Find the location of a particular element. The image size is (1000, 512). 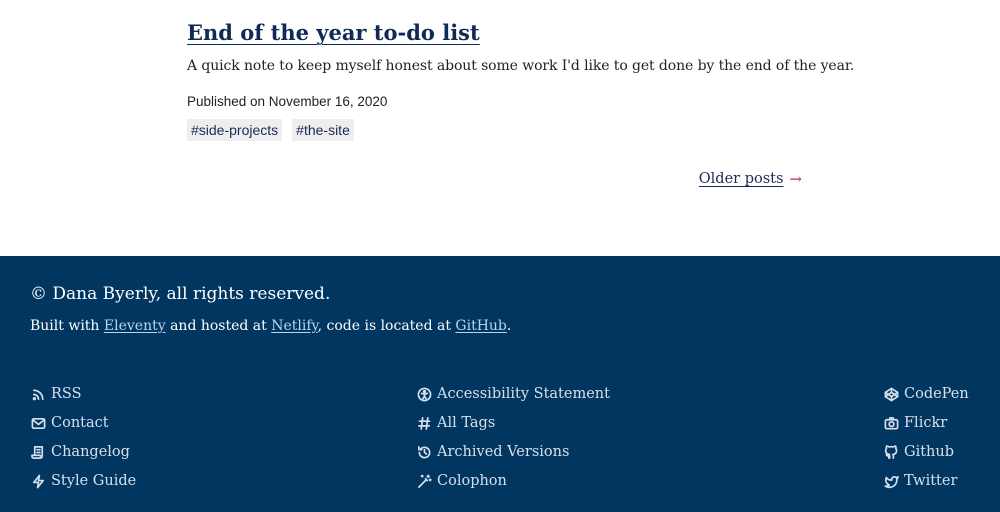

post-tags: #side-projects #the-site is located at coordinates (270, 130).